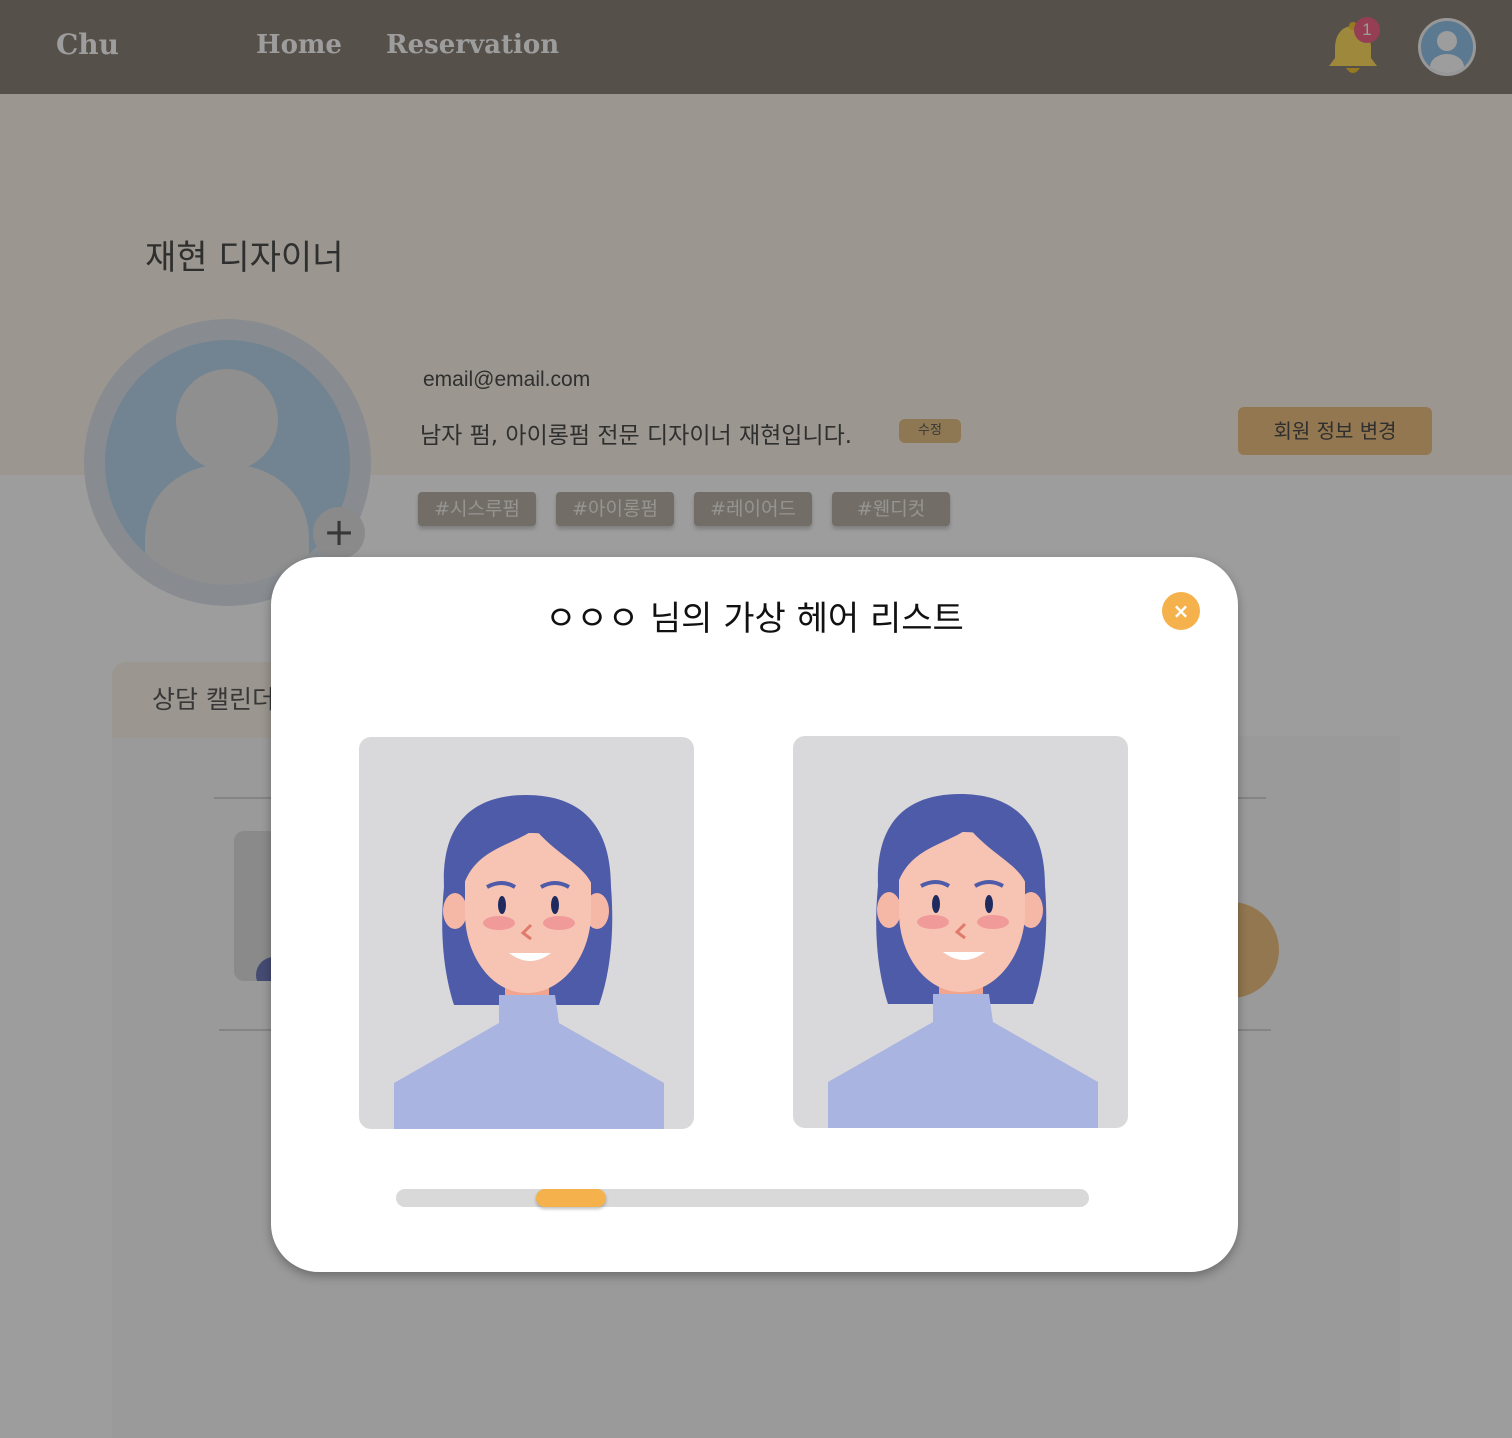 This screenshot has height=1438, width=1512. Describe the element at coordinates (571, 1198) in the screenshot. I see `horizontal-scrollbar-thumb` at that location.